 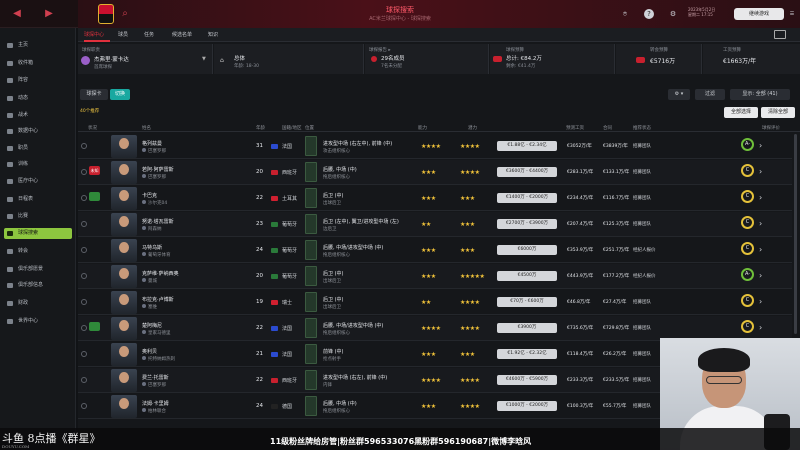 What do you see at coordinates (158, 169) in the screenshot?
I see `player-name: 若阿·阿萨雷斯` at bounding box center [158, 169].